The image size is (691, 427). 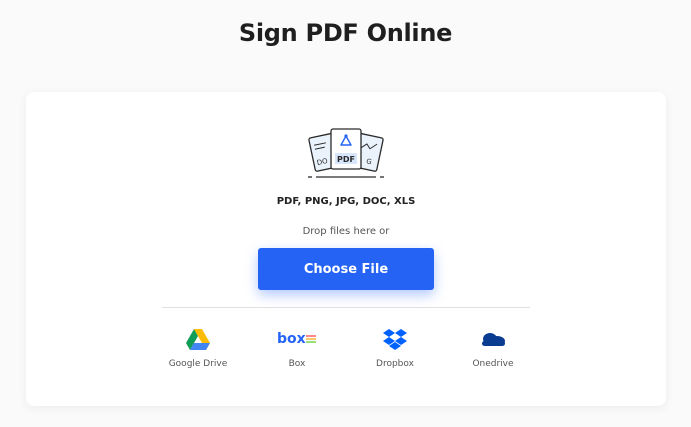 I want to click on source-label: Onedrive, so click(x=493, y=364).